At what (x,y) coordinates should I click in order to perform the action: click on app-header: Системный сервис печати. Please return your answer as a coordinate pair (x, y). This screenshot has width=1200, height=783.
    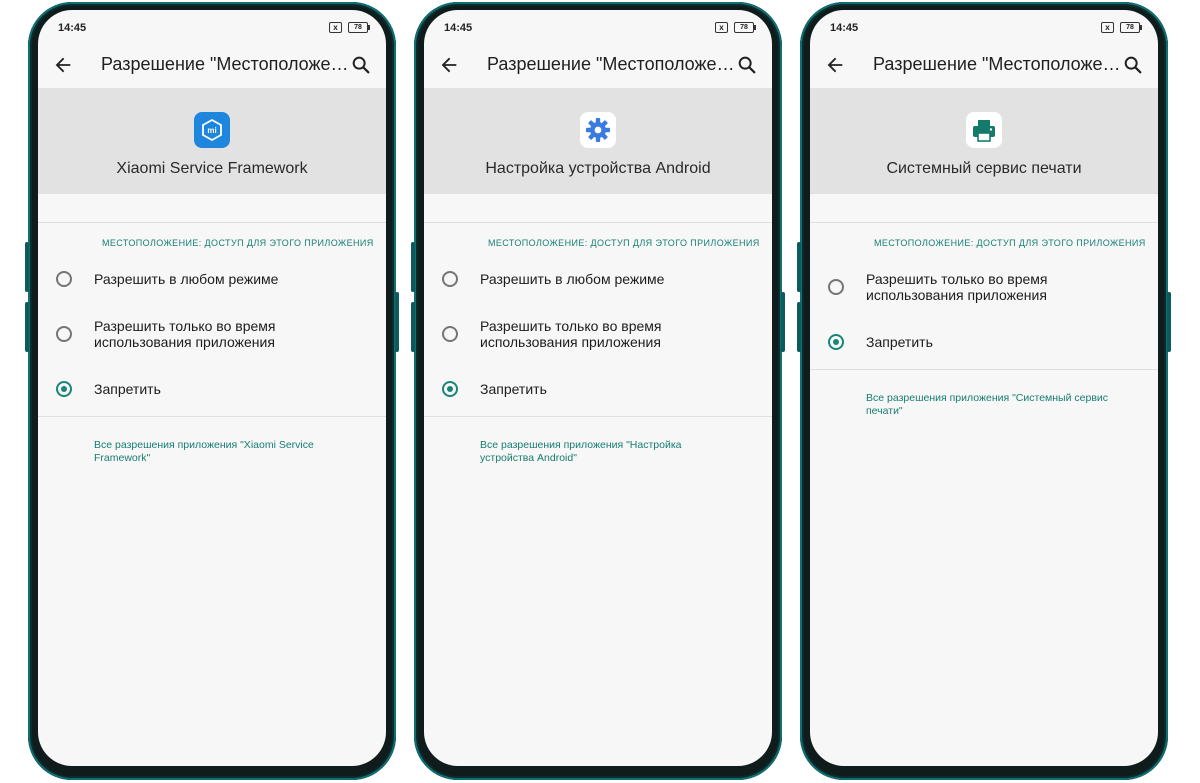
    Looking at the image, I should click on (984, 141).